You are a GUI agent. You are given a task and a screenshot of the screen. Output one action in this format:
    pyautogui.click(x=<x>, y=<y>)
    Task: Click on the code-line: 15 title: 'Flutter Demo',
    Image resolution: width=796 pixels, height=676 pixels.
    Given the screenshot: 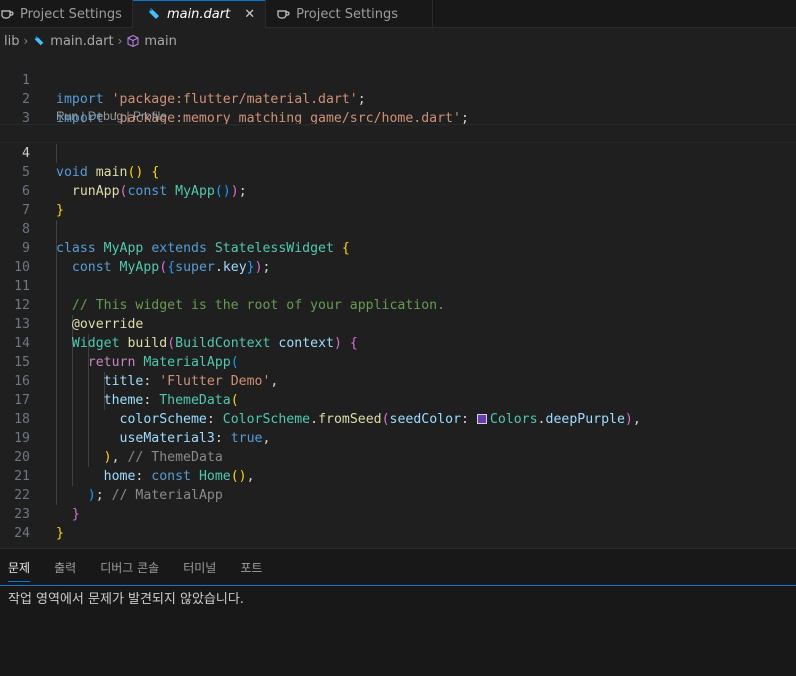 What is the action you would take?
    pyautogui.click(x=398, y=361)
    